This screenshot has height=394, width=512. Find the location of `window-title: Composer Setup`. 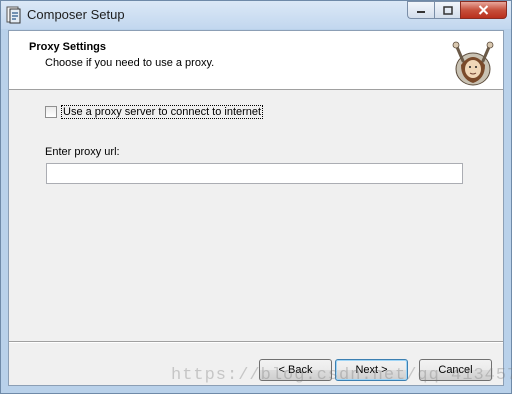

window-title: Composer Setup is located at coordinates (76, 14).